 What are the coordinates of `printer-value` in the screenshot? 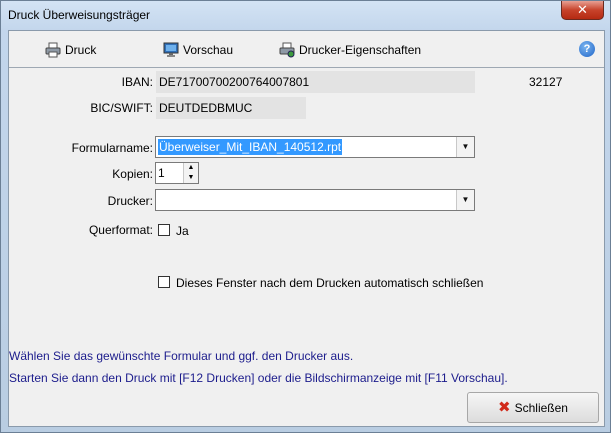 It's located at (159, 200).